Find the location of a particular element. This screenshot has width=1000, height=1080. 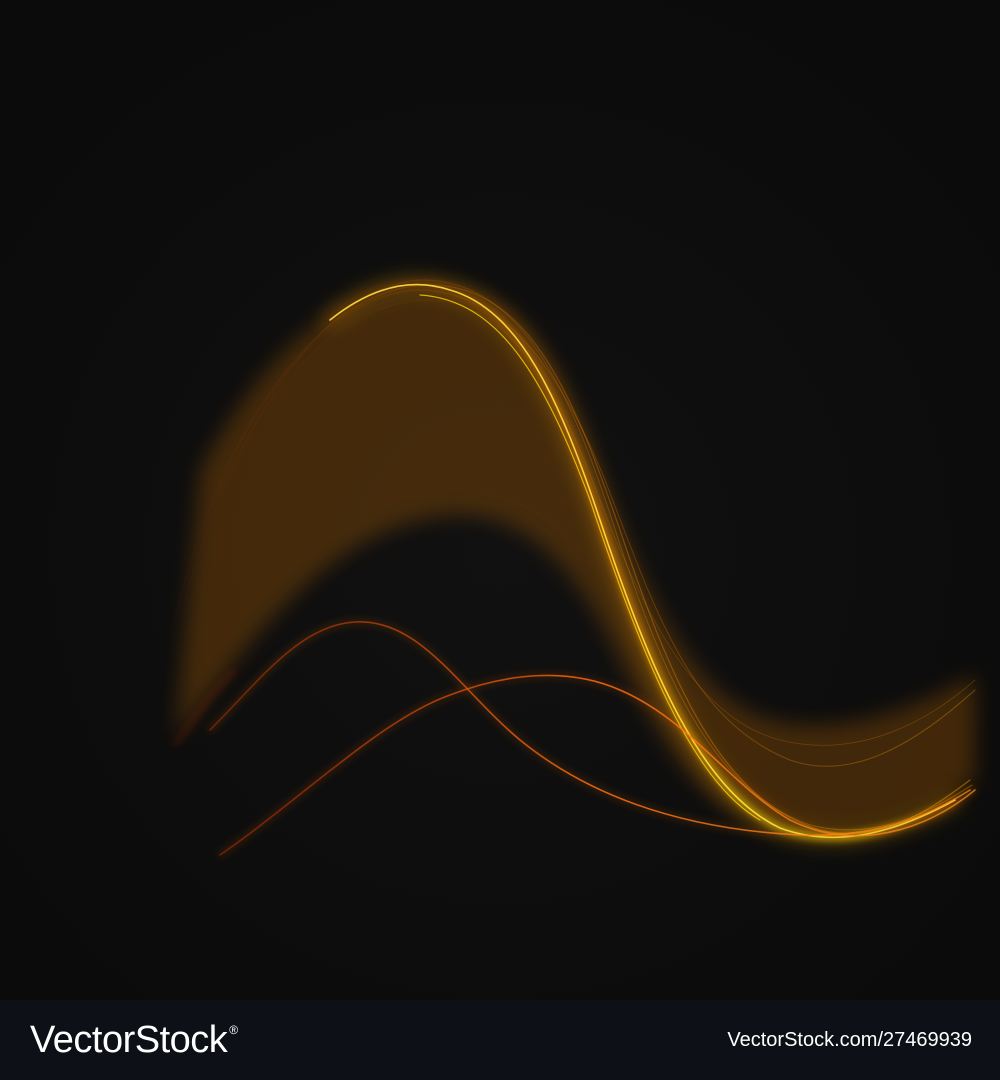

vectorstock-logo: VectorStock ® is located at coordinates (134, 1040).